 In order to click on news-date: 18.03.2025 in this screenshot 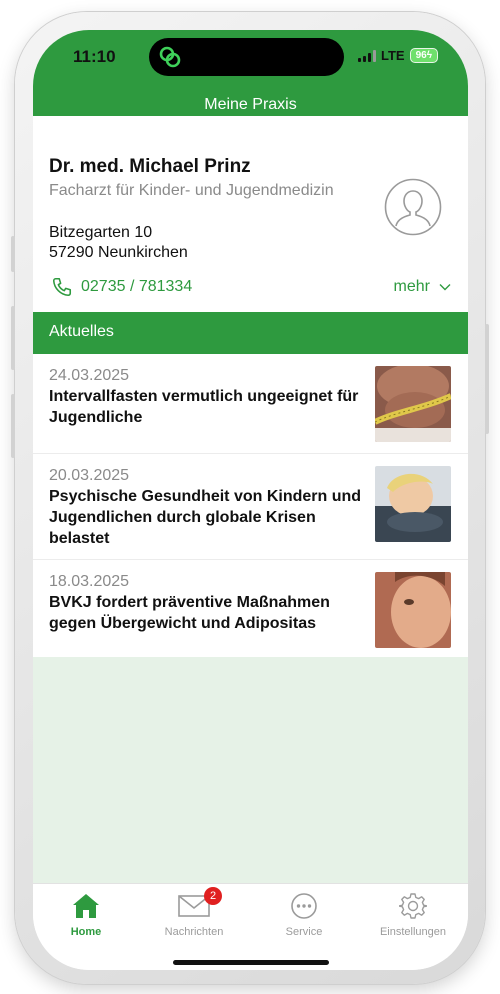, I will do `click(89, 581)`.